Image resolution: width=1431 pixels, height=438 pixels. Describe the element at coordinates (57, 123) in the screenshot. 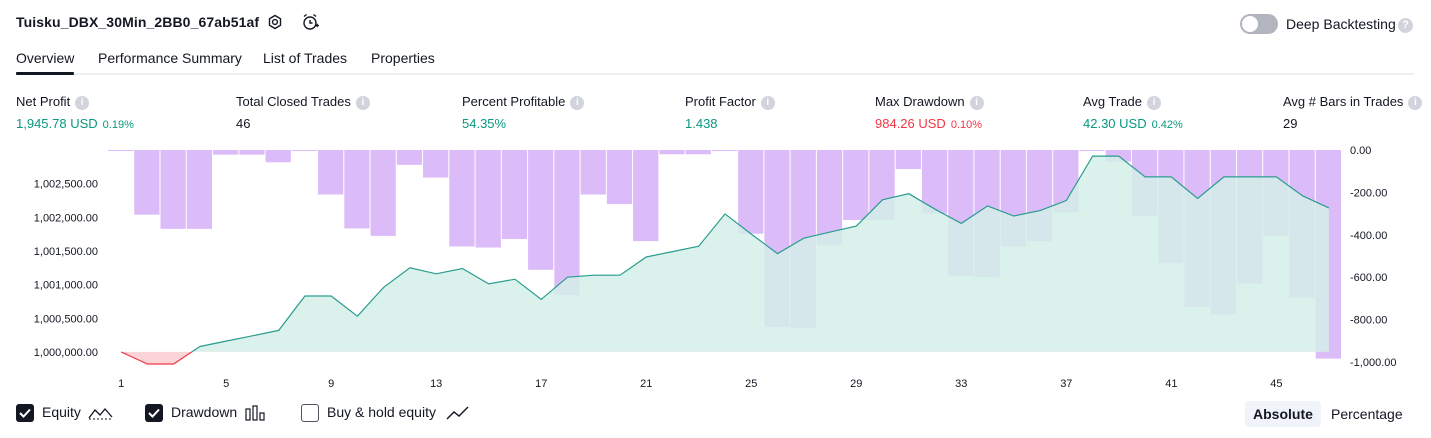

I see `metric-value: 1,945.78 USD` at that location.